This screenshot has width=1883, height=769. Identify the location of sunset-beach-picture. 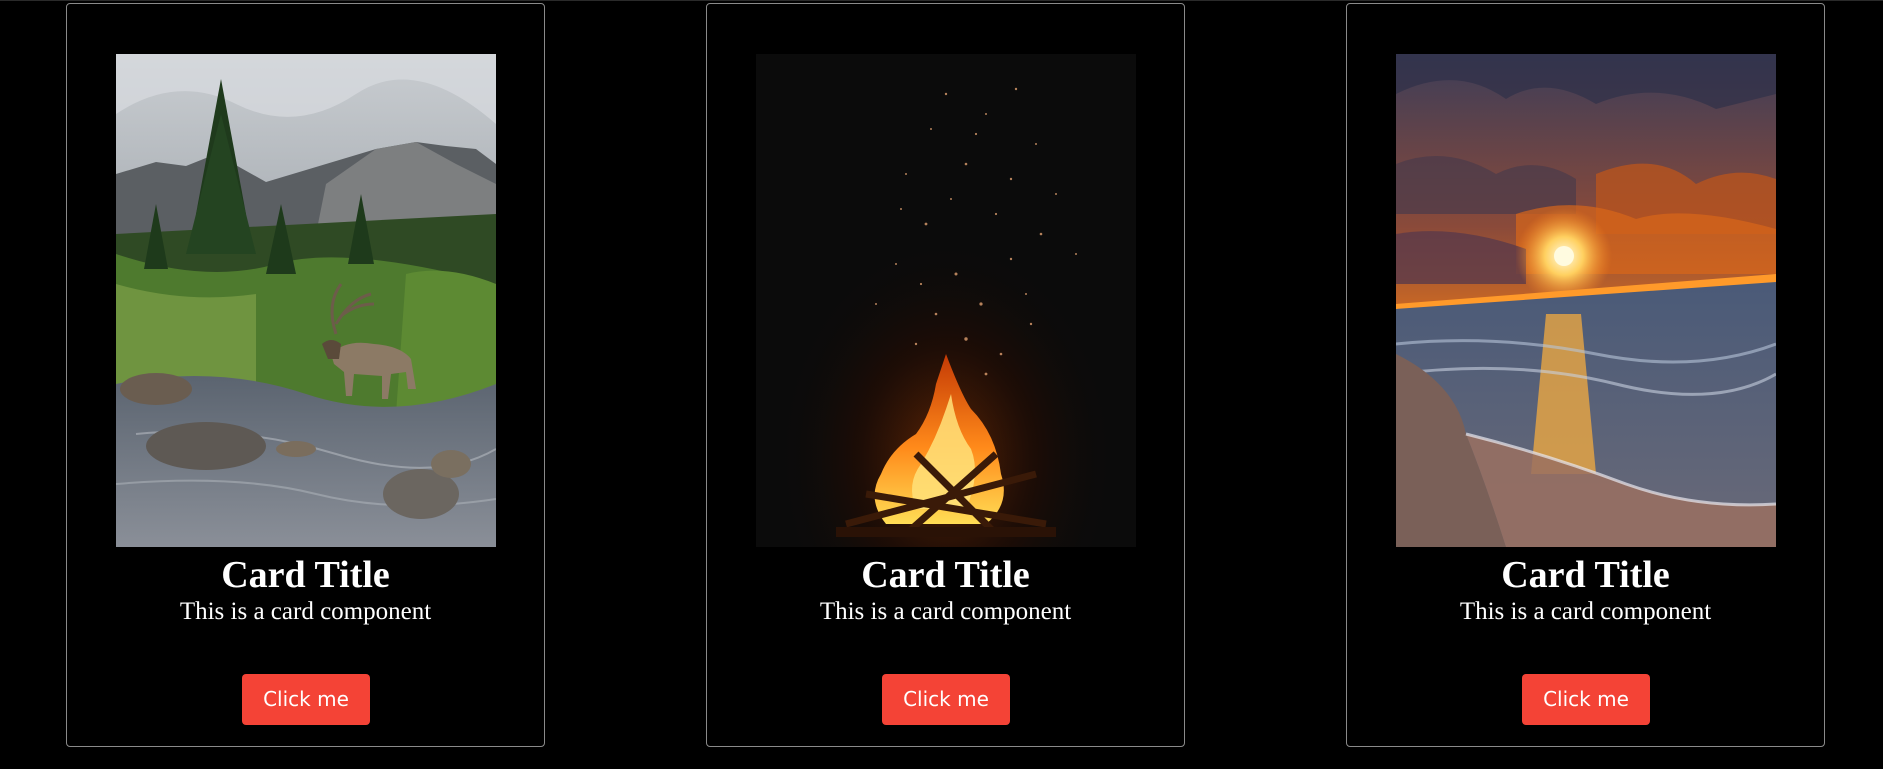
(1586, 300).